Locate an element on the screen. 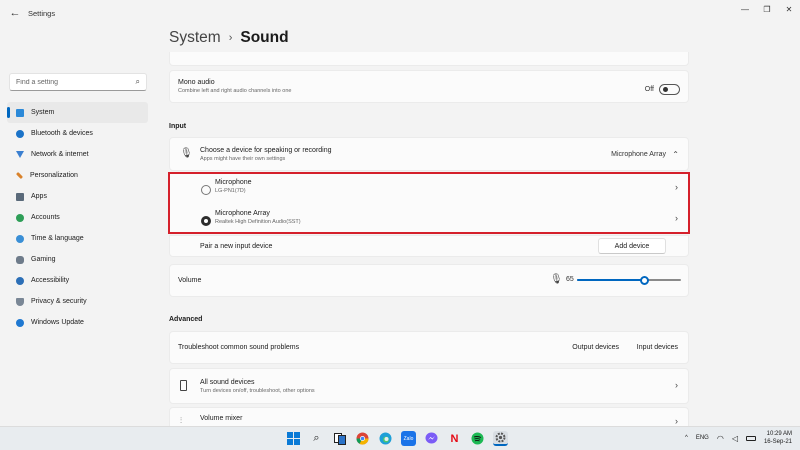 This screenshot has height=450, width=800. mixer-icon: ⫶ is located at coordinates (181, 420).